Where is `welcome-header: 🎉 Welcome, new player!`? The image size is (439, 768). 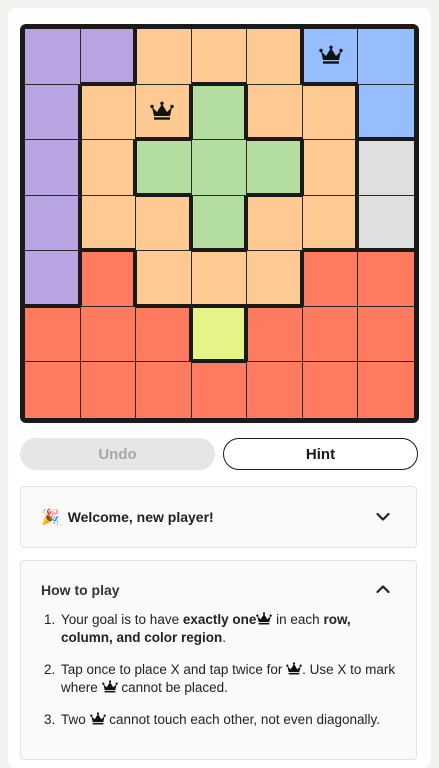
welcome-header: 🎉 Welcome, new player! is located at coordinates (218, 517).